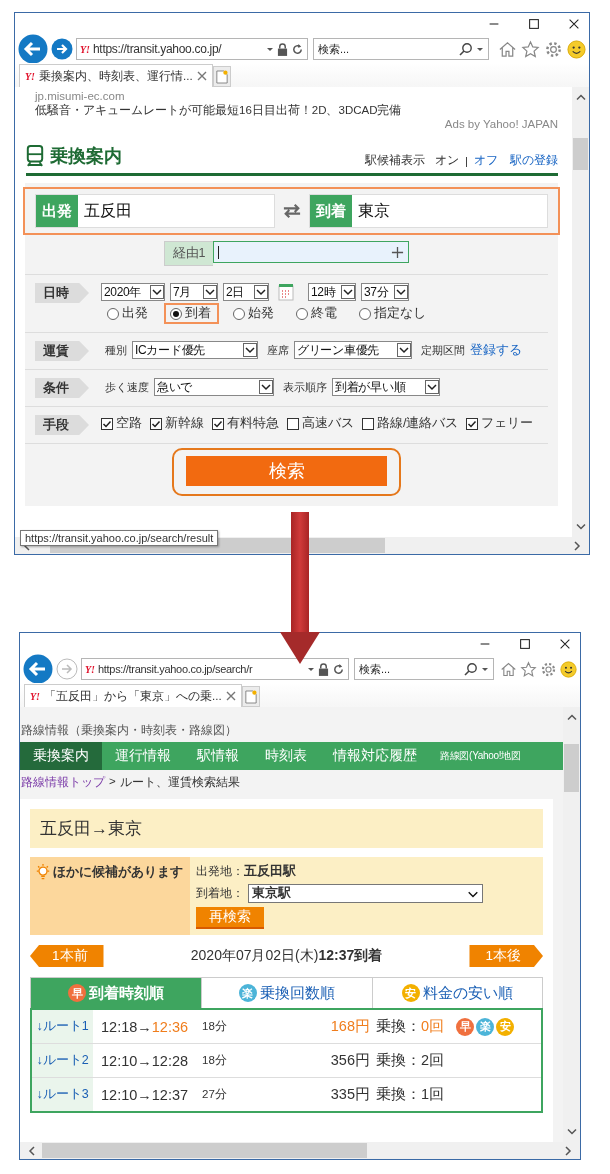 This screenshot has height=1174, width=610. What do you see at coordinates (170, 1094) in the screenshot?
I see `arrival-time: 12:37` at bounding box center [170, 1094].